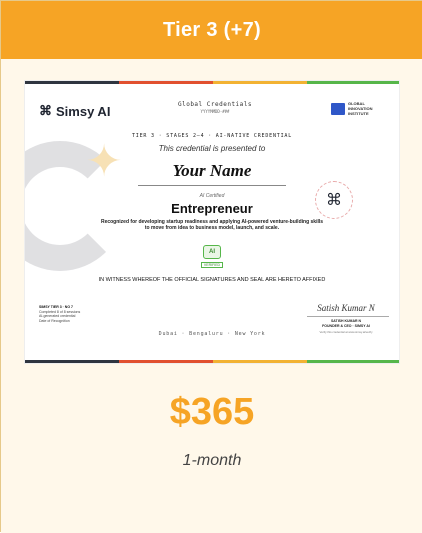  I want to click on institute-line-3: INSTITUTE, so click(358, 113).